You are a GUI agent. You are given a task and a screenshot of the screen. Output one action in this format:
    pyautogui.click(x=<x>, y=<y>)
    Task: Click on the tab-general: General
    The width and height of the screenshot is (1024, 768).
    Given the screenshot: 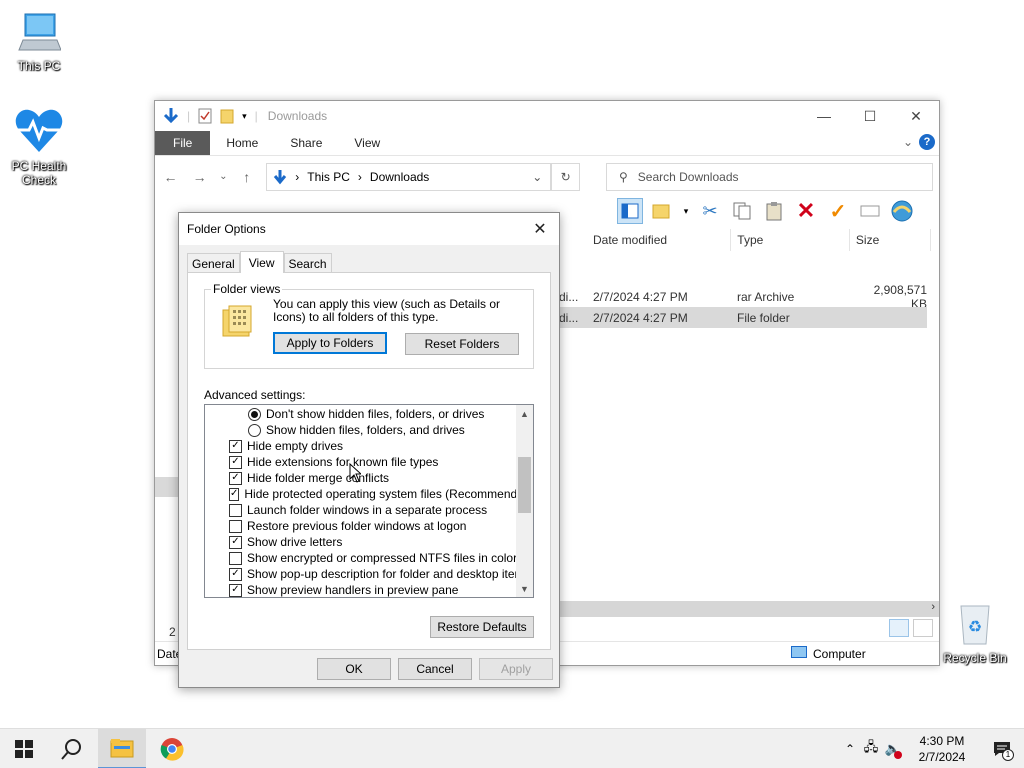 What is the action you would take?
    pyautogui.click(x=213, y=263)
    